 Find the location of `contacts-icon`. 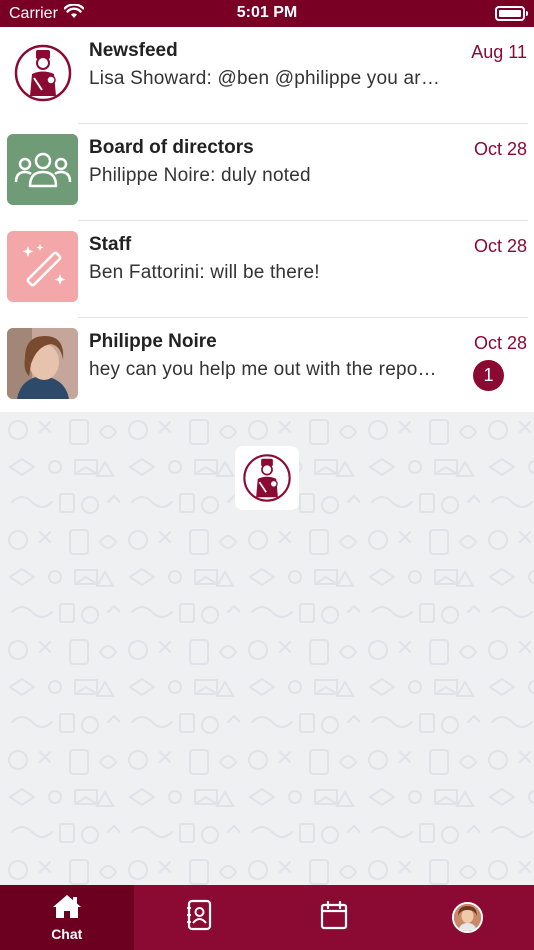

contacts-icon is located at coordinates (200, 917).